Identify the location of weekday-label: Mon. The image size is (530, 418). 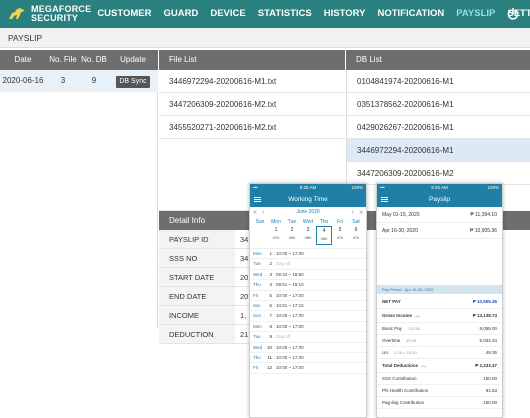
(276, 222).